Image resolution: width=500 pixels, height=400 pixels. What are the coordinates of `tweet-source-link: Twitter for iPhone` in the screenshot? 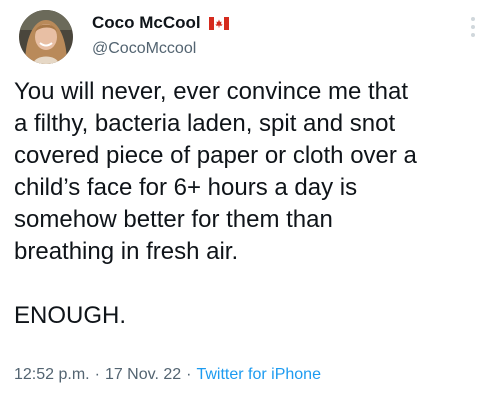 It's located at (258, 375).